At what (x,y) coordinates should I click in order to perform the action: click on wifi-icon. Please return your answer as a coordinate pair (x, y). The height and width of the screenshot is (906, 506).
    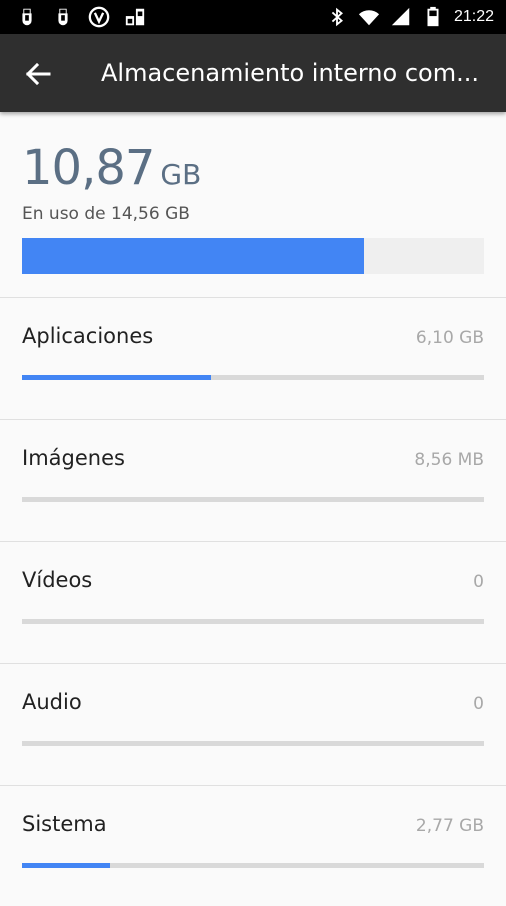
    Looking at the image, I should click on (369, 18).